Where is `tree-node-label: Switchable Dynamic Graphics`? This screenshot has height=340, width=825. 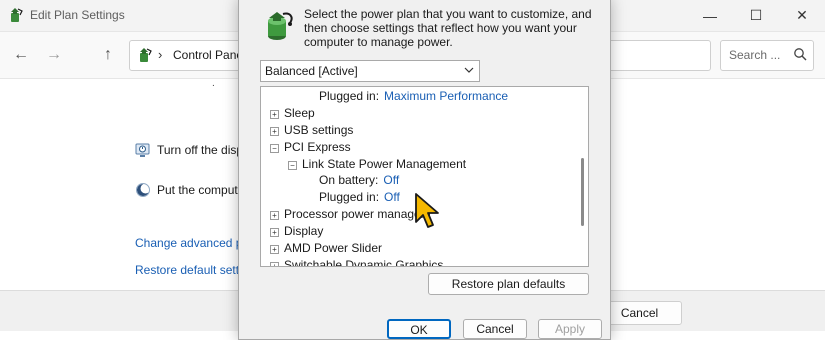 tree-node-label: Switchable Dynamic Graphics is located at coordinates (364, 262).